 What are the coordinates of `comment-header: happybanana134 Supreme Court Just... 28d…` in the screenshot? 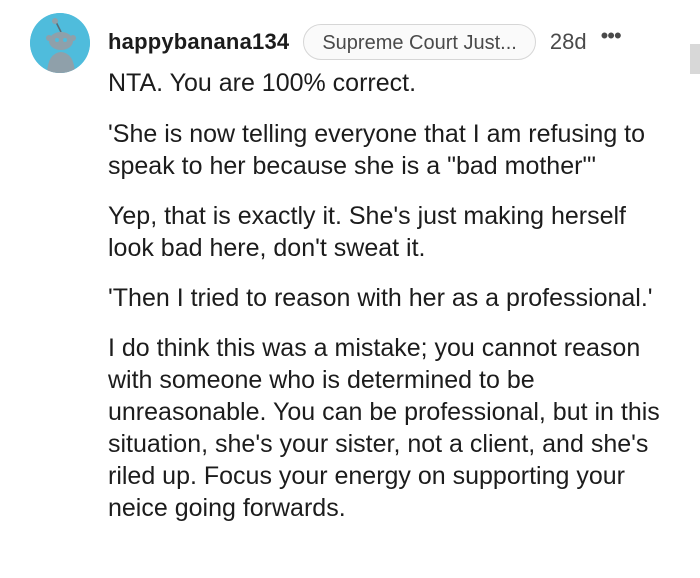 It's located at (394, 42).